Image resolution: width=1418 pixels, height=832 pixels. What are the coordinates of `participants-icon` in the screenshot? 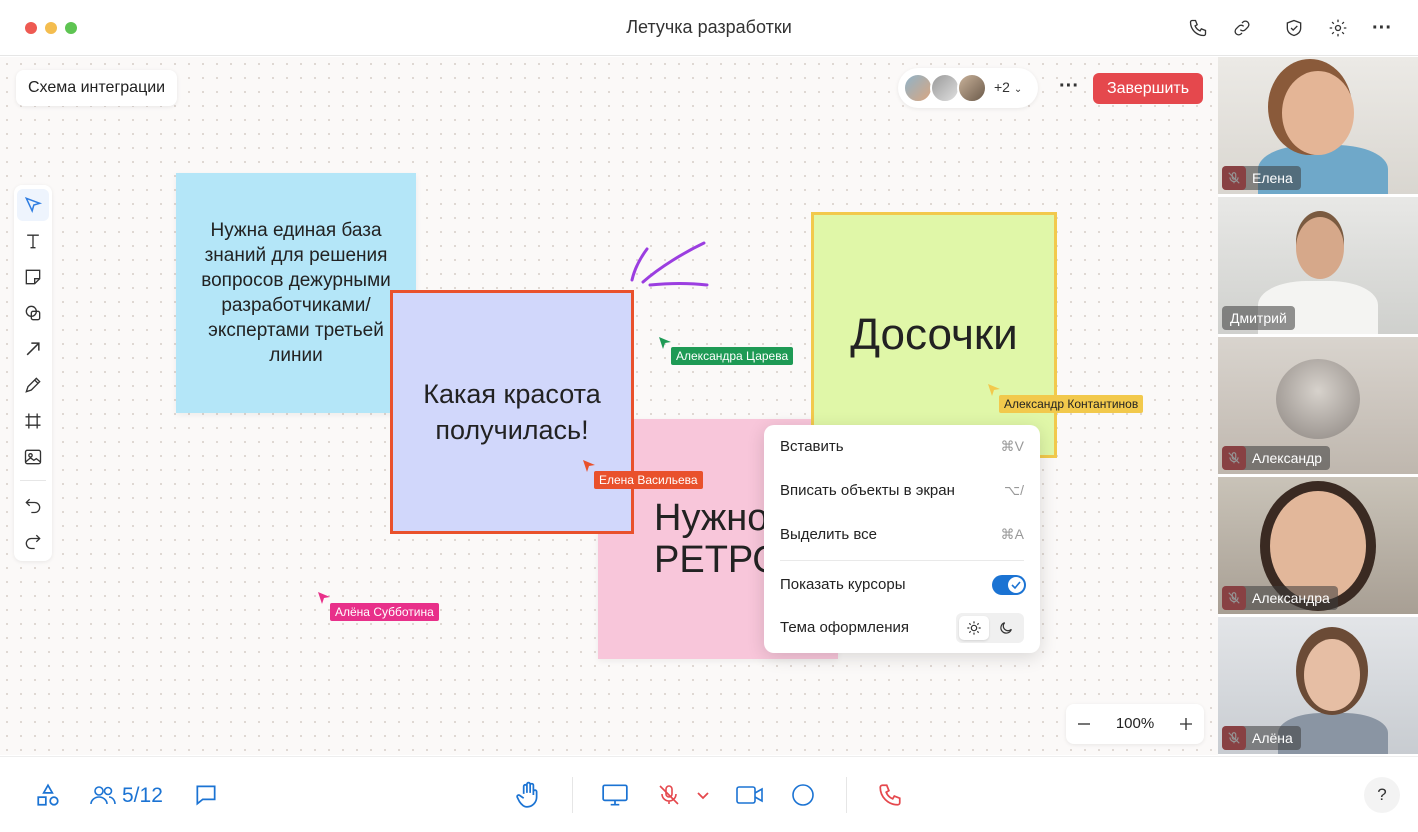 It's located at (103, 795).